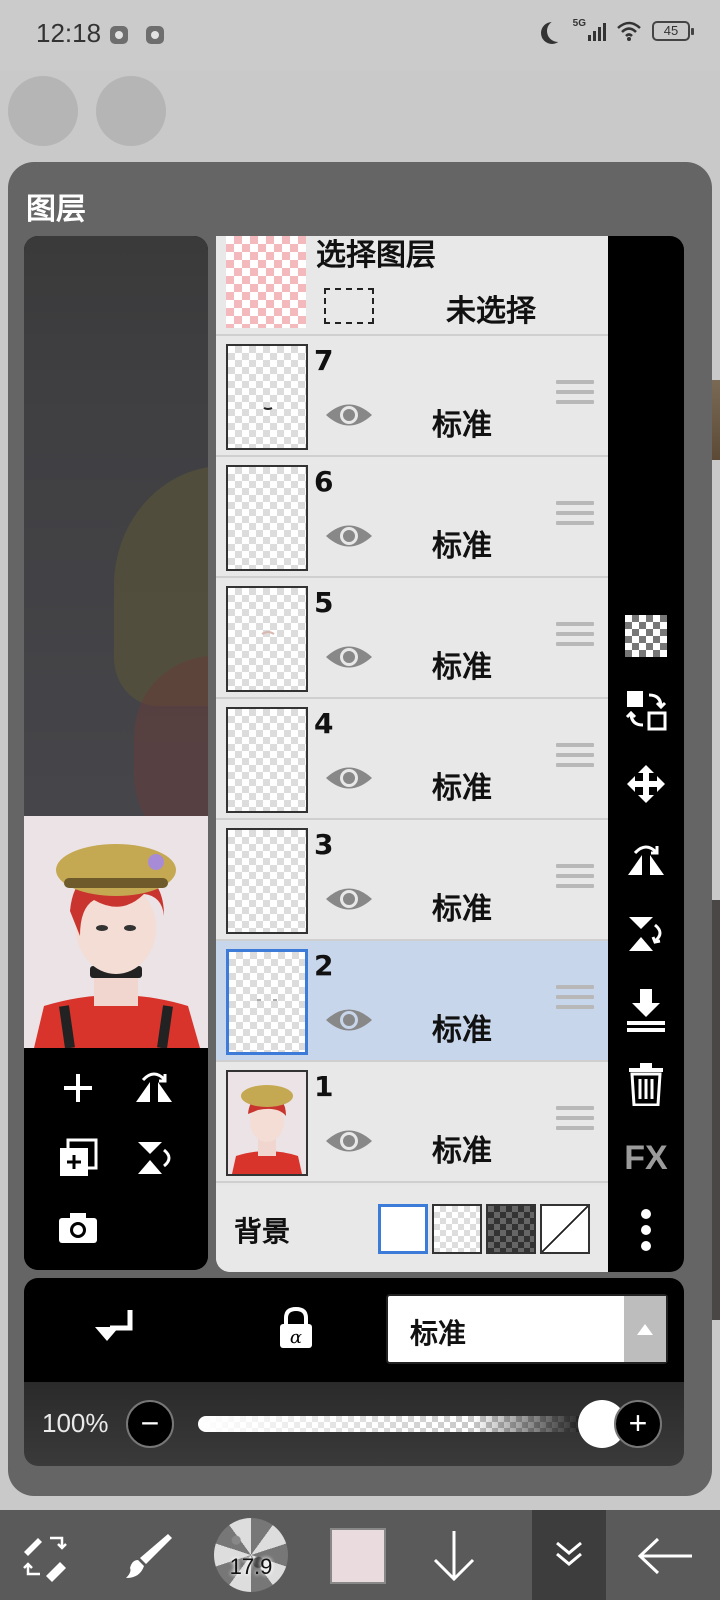  What do you see at coordinates (412, 1122) in the screenshot?
I see `layer-row-1: 1 标准` at bounding box center [412, 1122].